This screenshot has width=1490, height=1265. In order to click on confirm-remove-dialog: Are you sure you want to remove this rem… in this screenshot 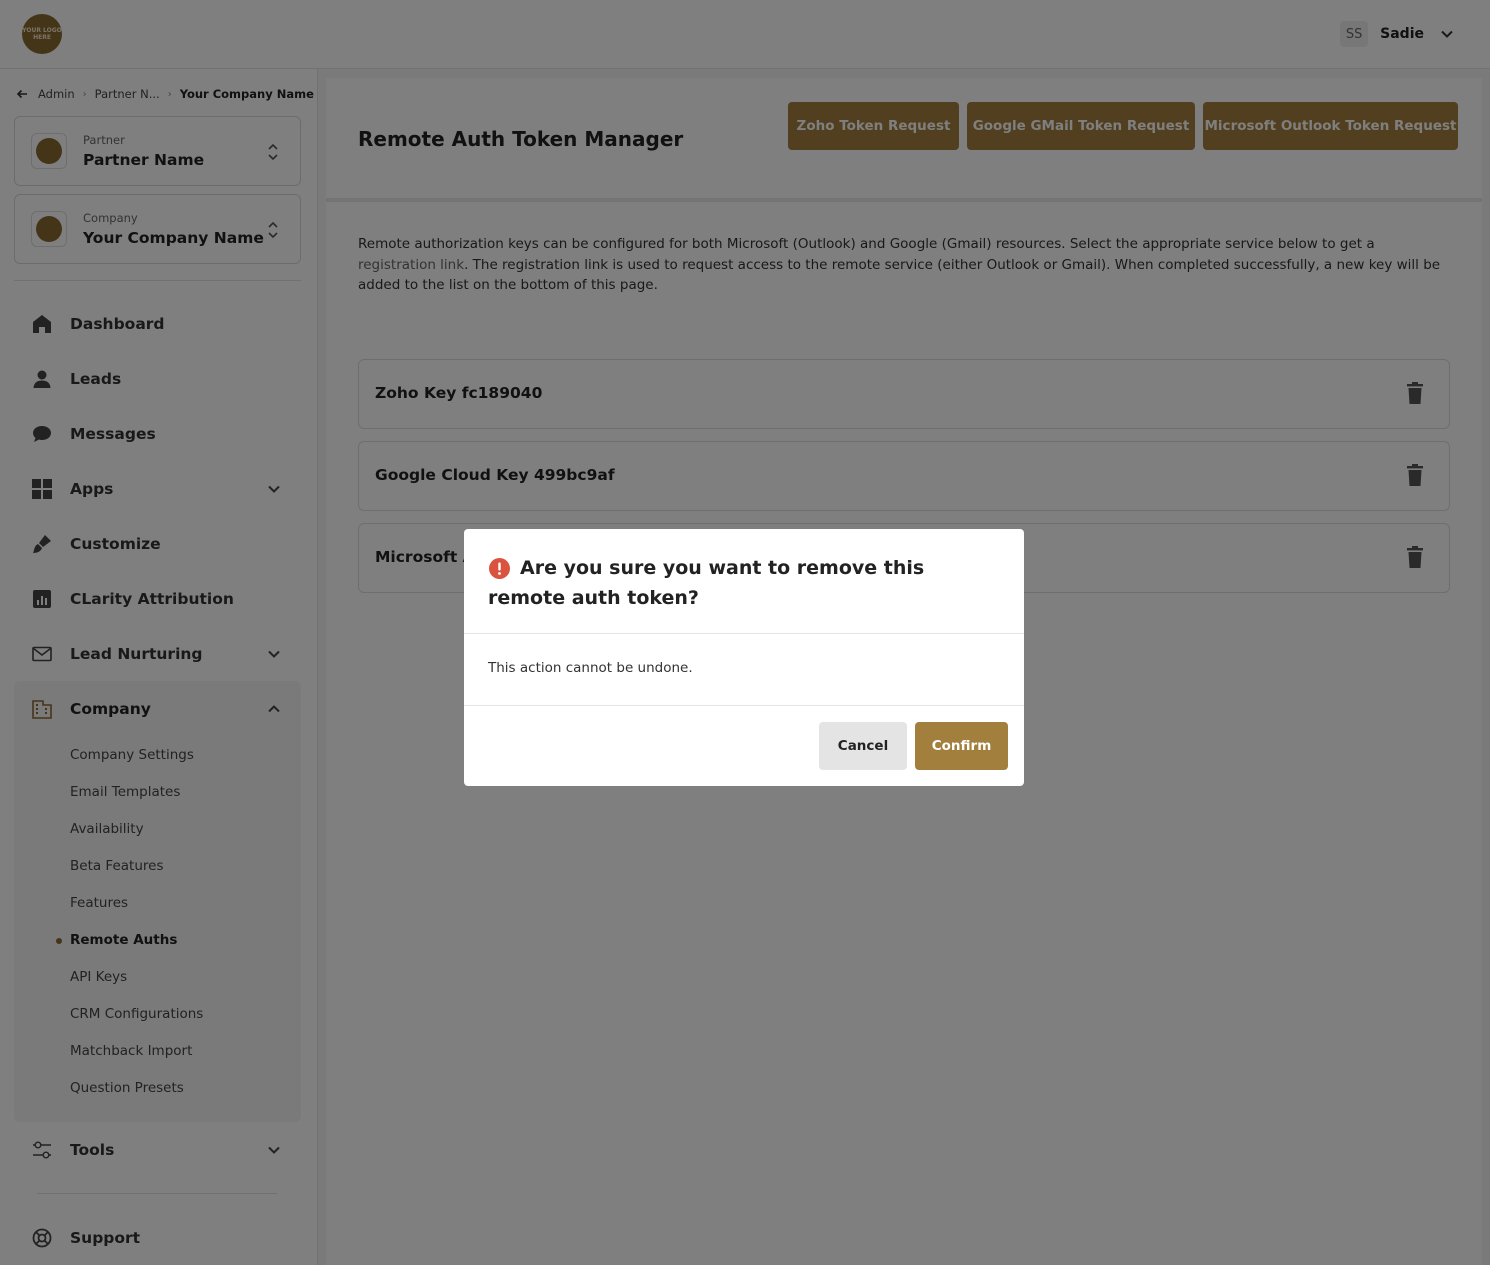, I will do `click(744, 657)`.